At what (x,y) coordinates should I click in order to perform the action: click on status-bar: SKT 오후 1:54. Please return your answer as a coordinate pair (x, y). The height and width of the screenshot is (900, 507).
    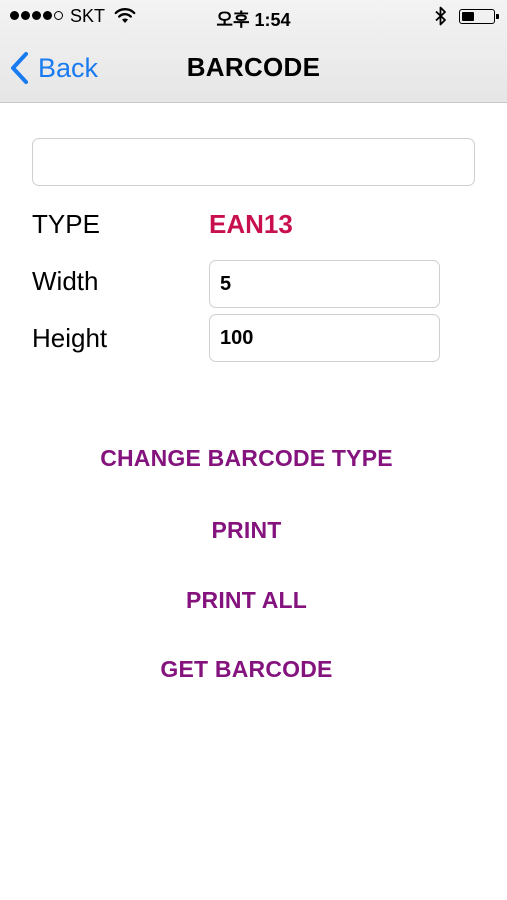
    Looking at the image, I should click on (253, 16).